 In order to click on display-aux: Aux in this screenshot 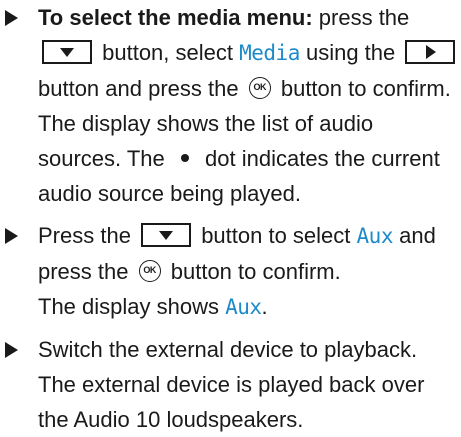, I will do `click(243, 307)`.